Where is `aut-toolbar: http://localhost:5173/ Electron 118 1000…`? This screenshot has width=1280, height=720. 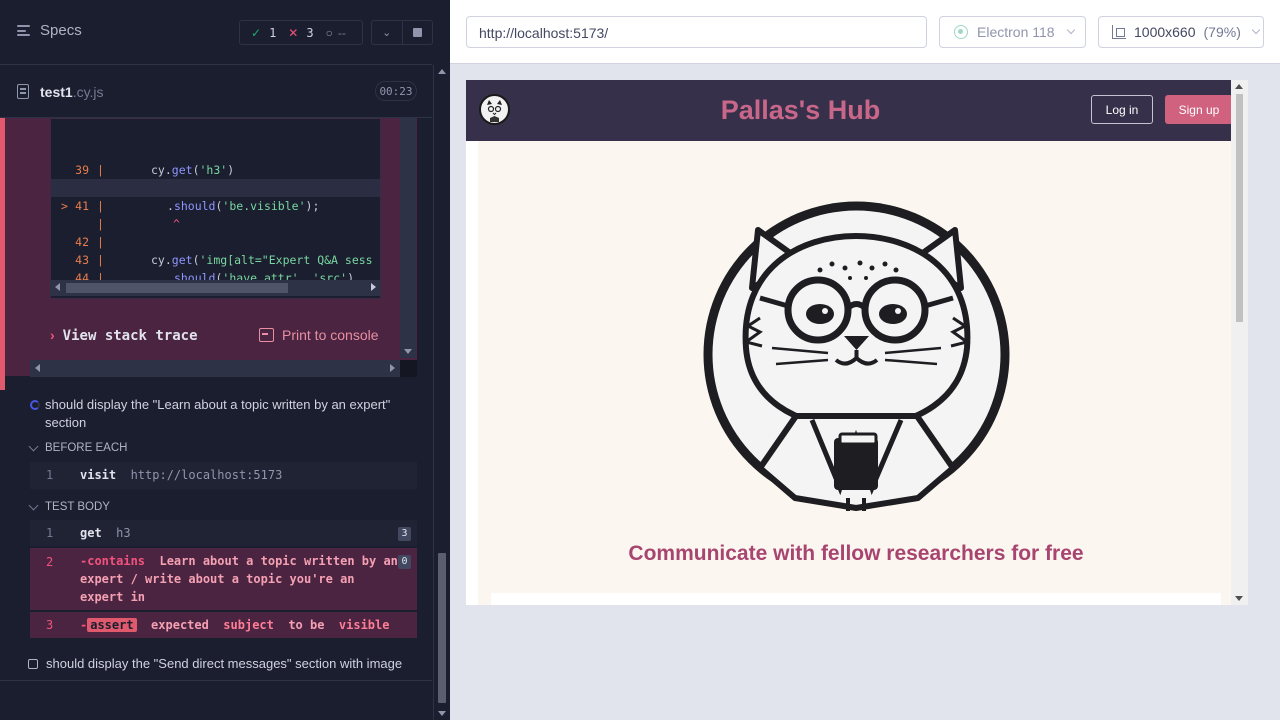
aut-toolbar: http://localhost:5173/ Electron 118 1000… is located at coordinates (865, 32).